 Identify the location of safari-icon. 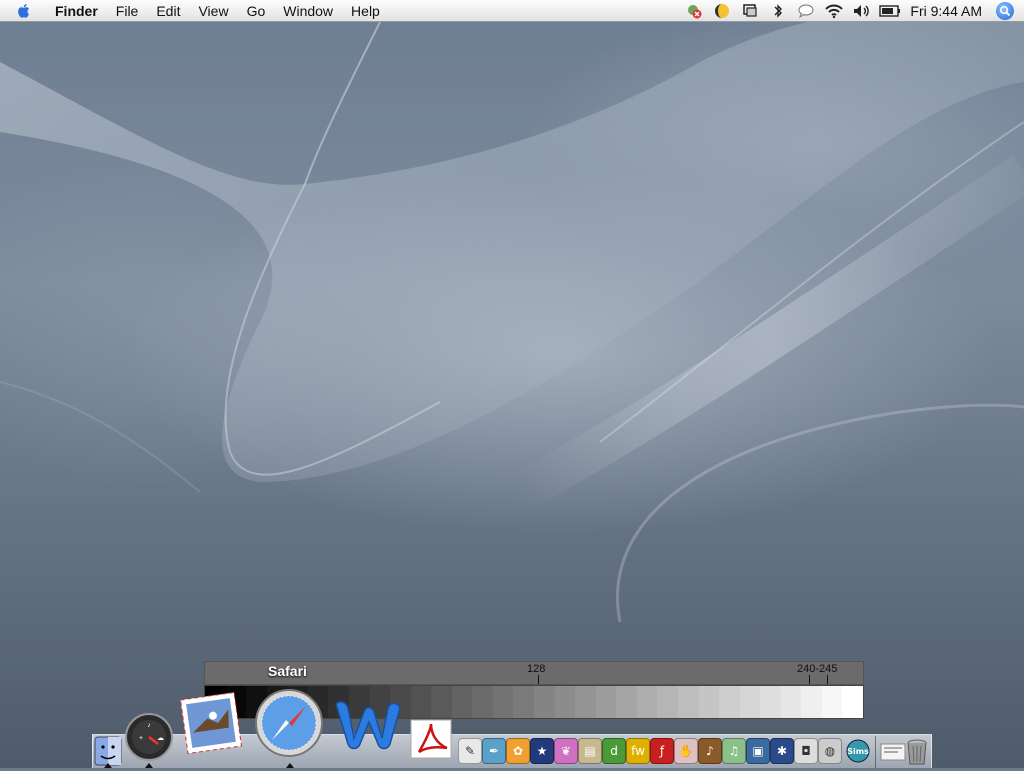
(289, 723).